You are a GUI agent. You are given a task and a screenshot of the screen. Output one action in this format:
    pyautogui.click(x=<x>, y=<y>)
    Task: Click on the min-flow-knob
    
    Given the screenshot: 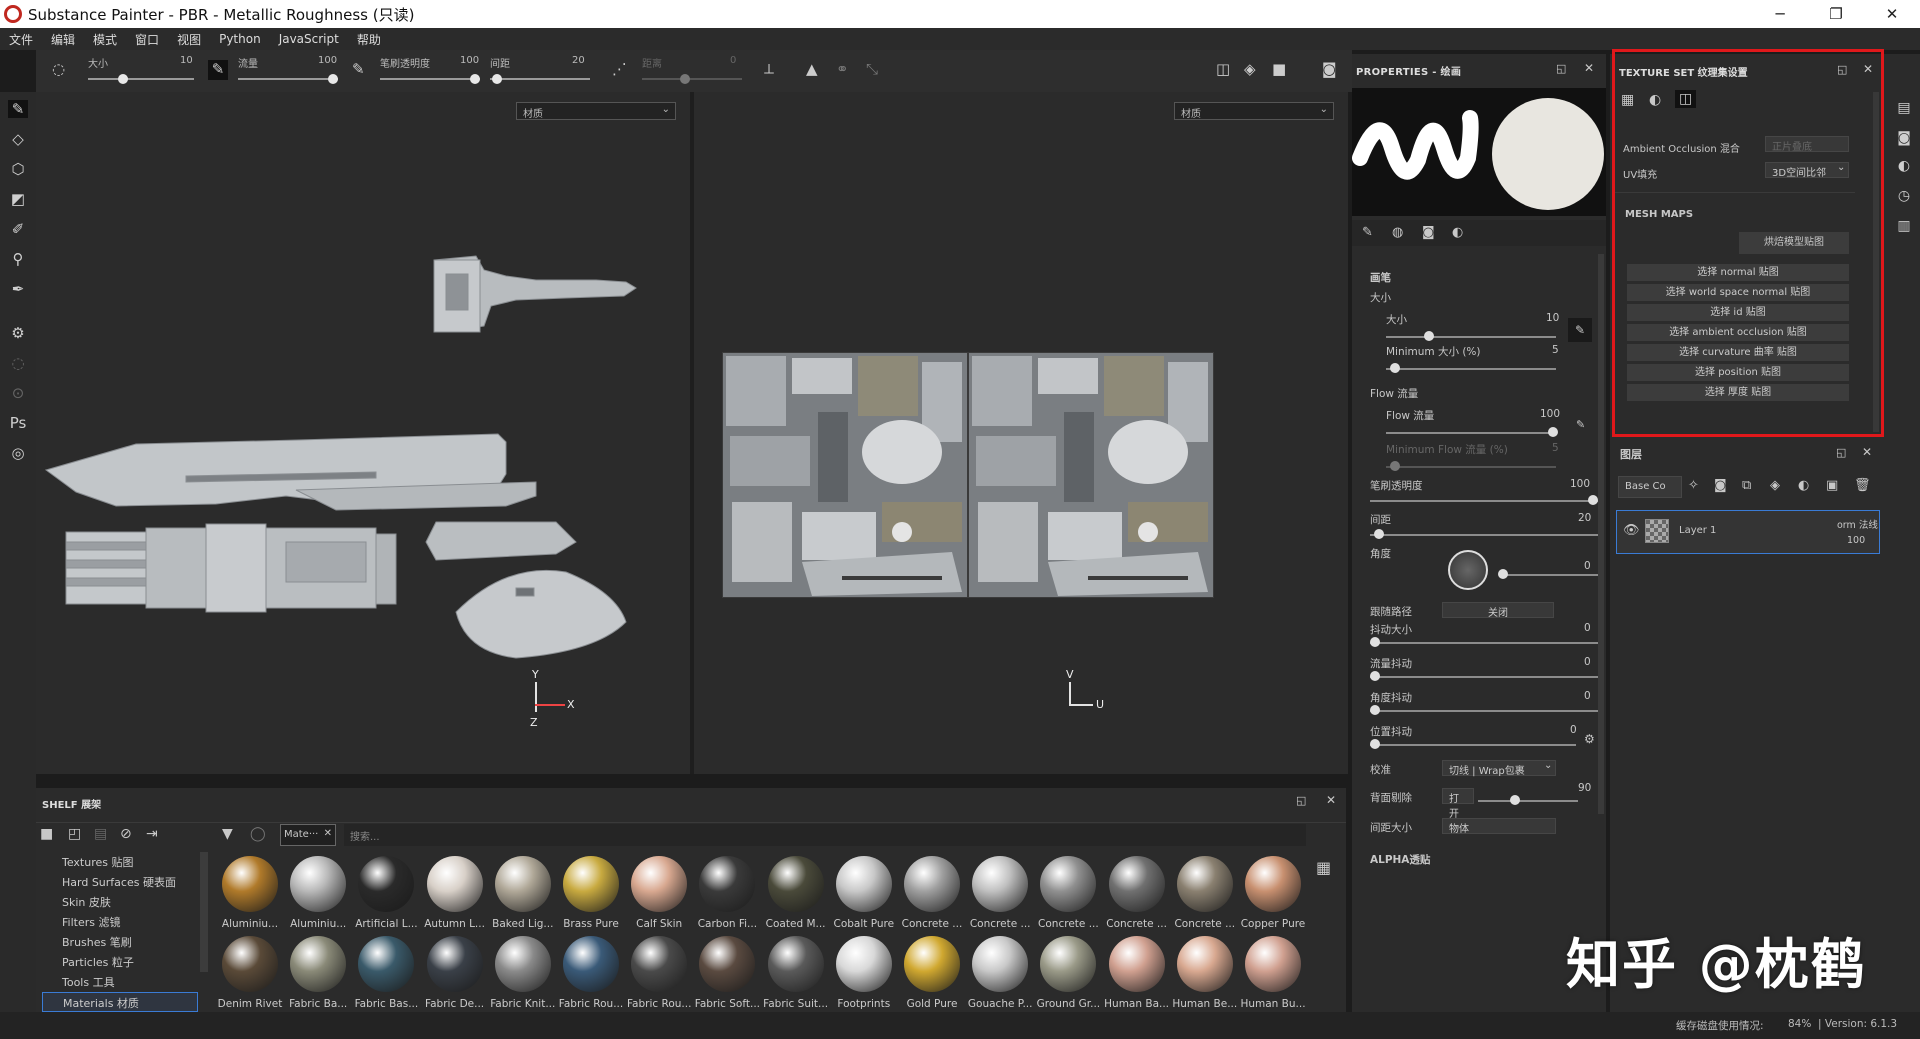 What is the action you would take?
    pyautogui.click(x=1395, y=466)
    